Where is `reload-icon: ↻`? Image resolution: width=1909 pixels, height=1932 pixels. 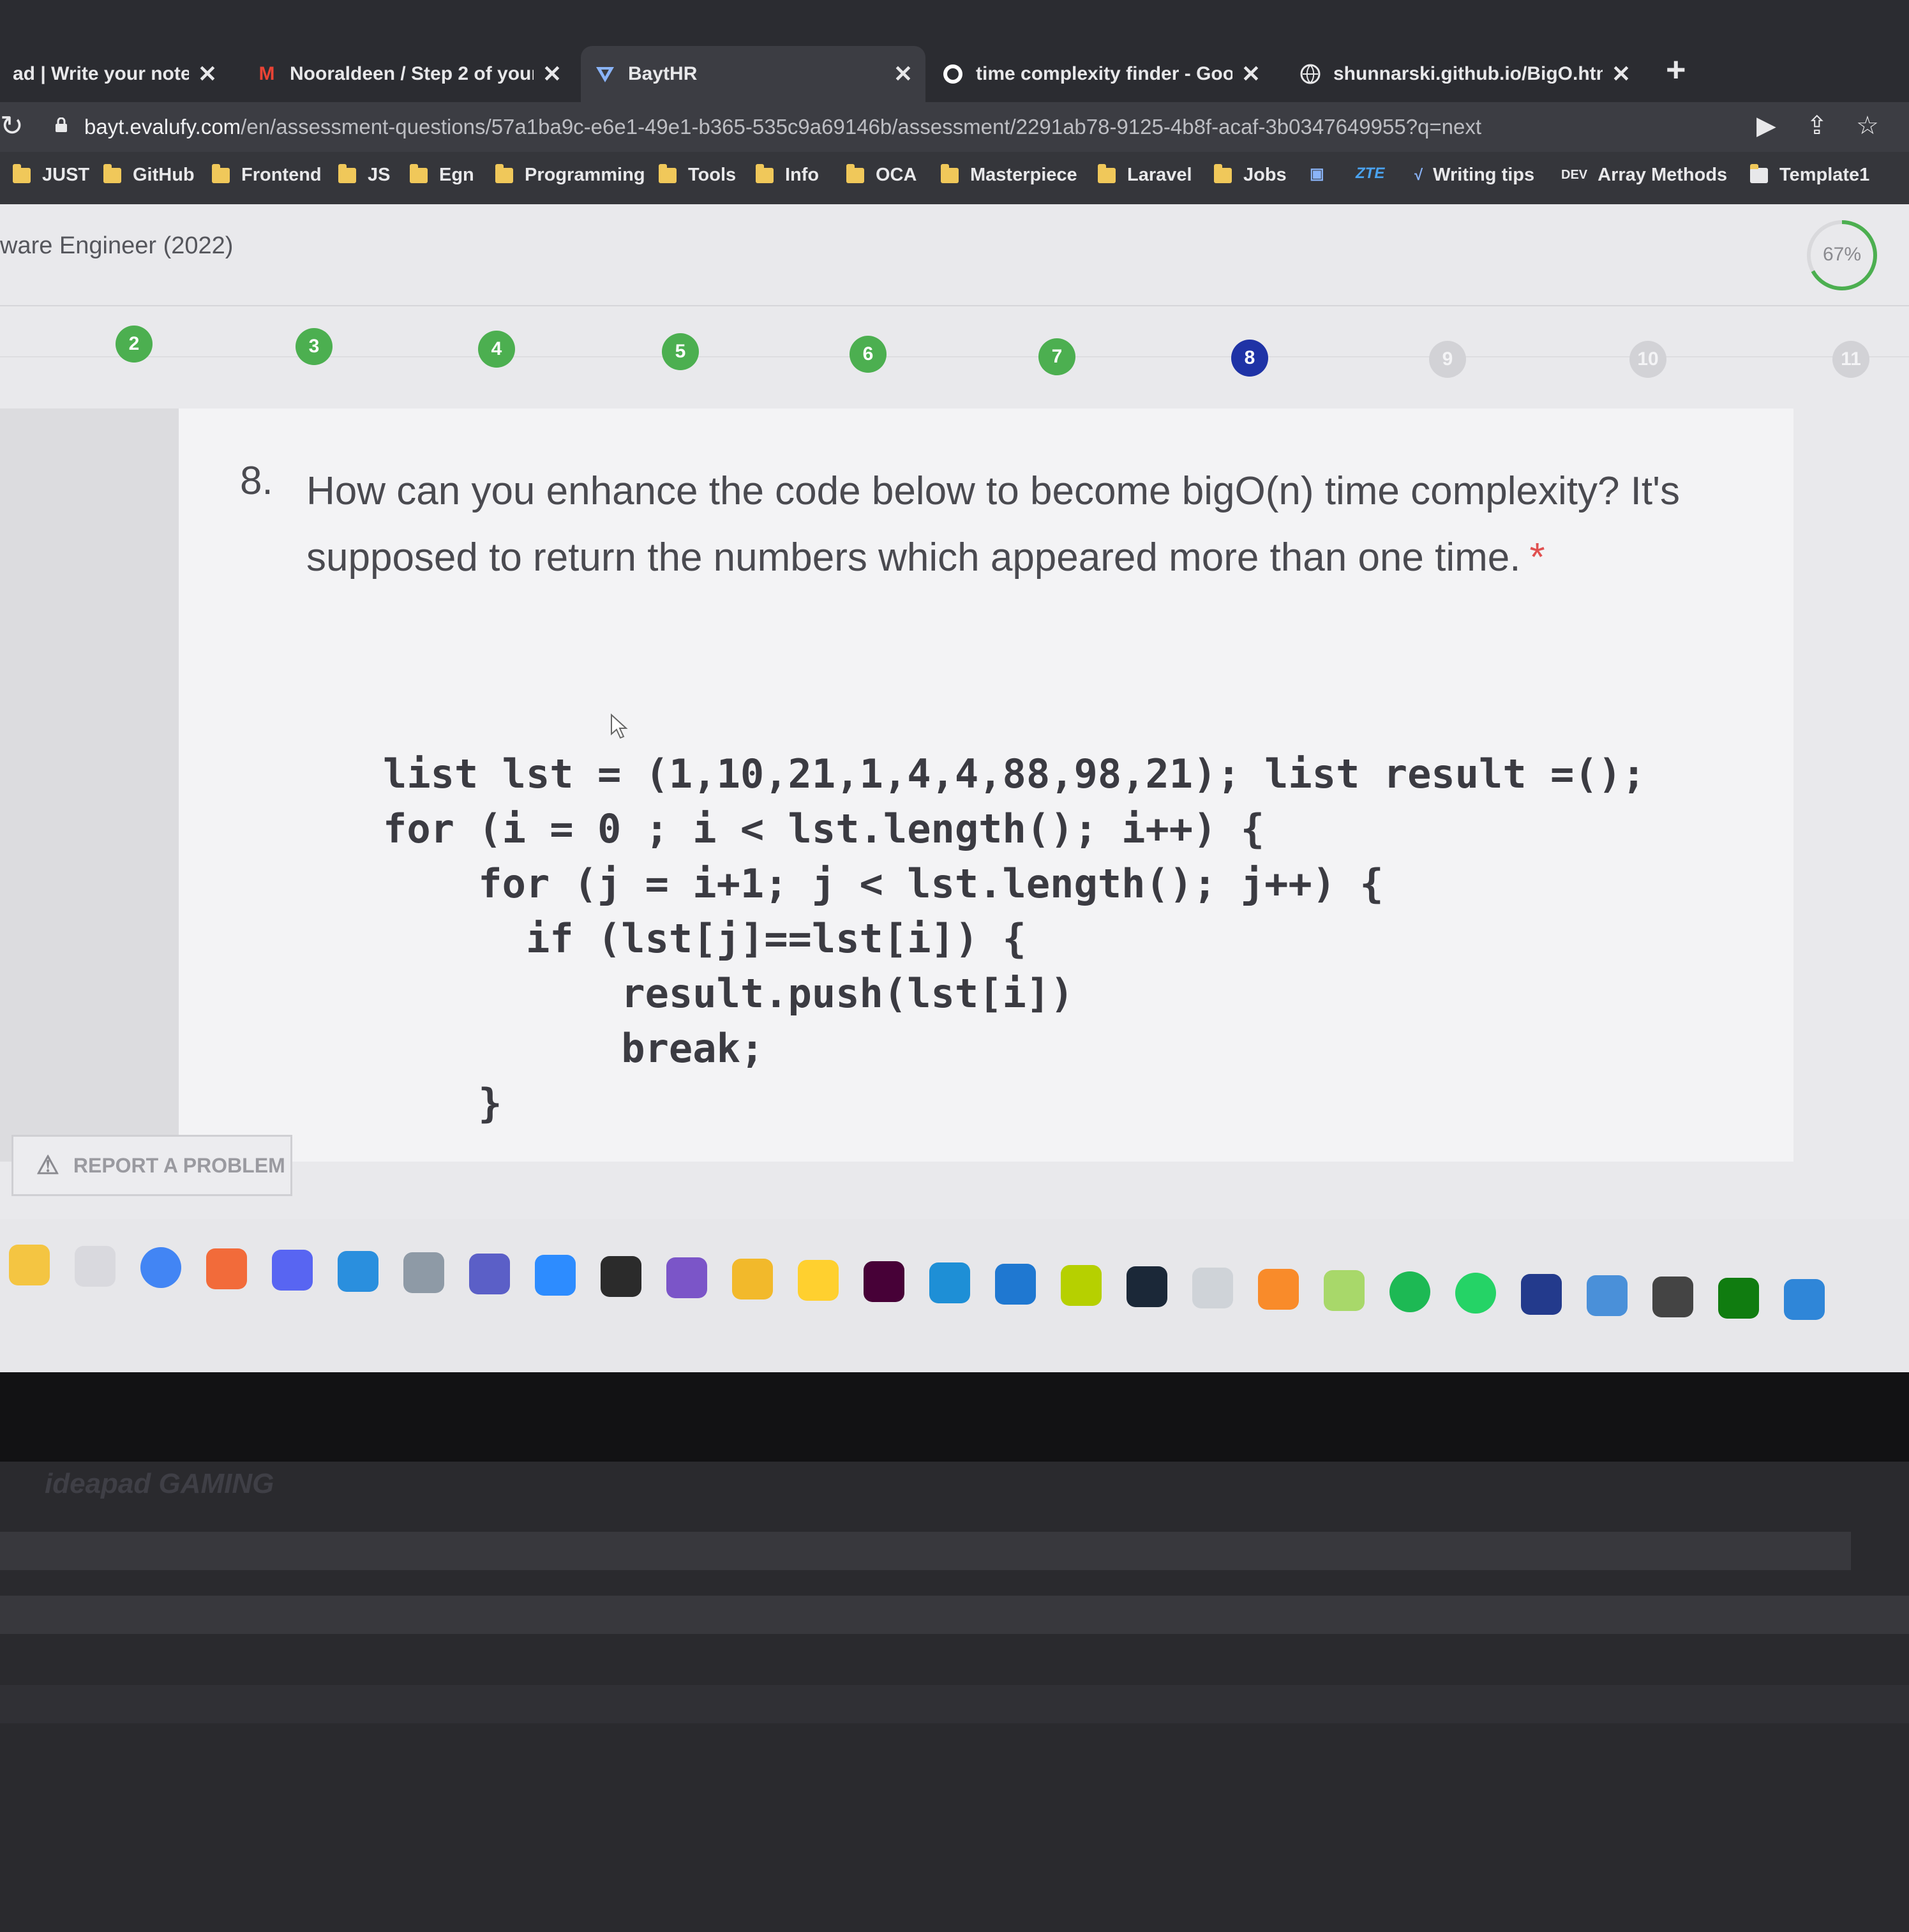
reload-icon: ↻ is located at coordinates (12, 126).